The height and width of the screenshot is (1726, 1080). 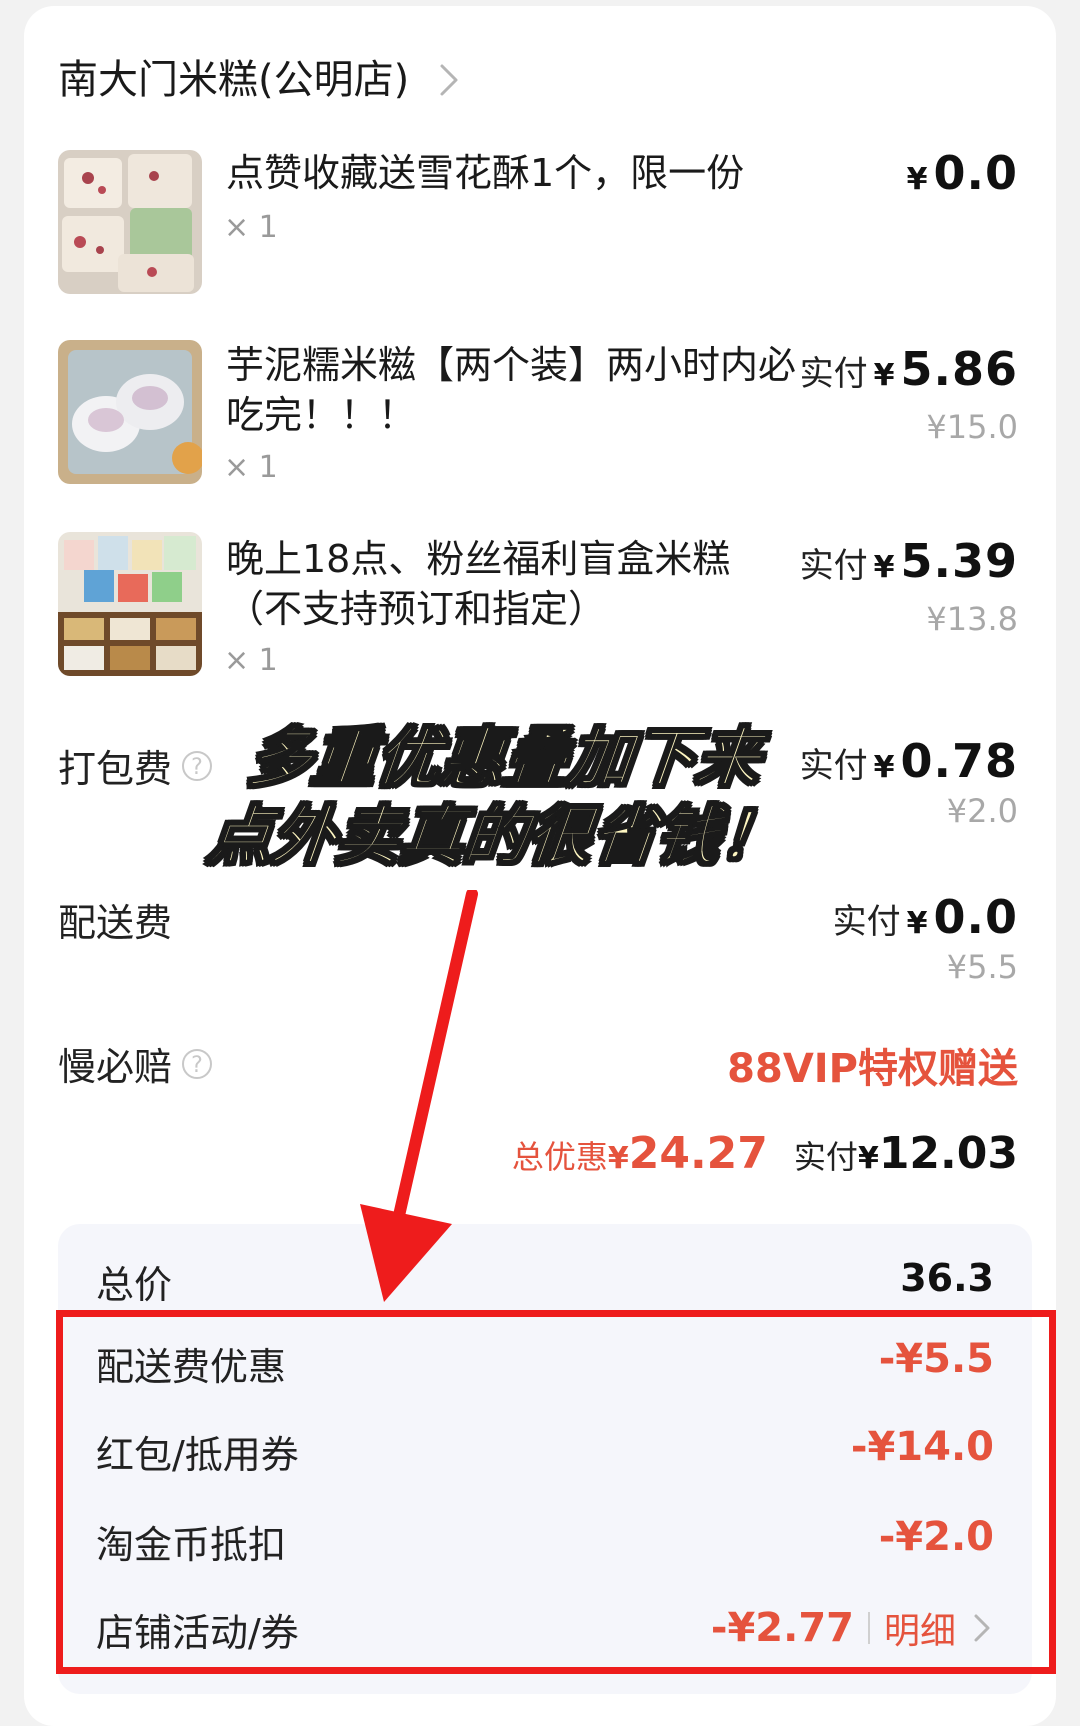 I want to click on delivery-fee-label: 配送费, so click(x=115, y=919).